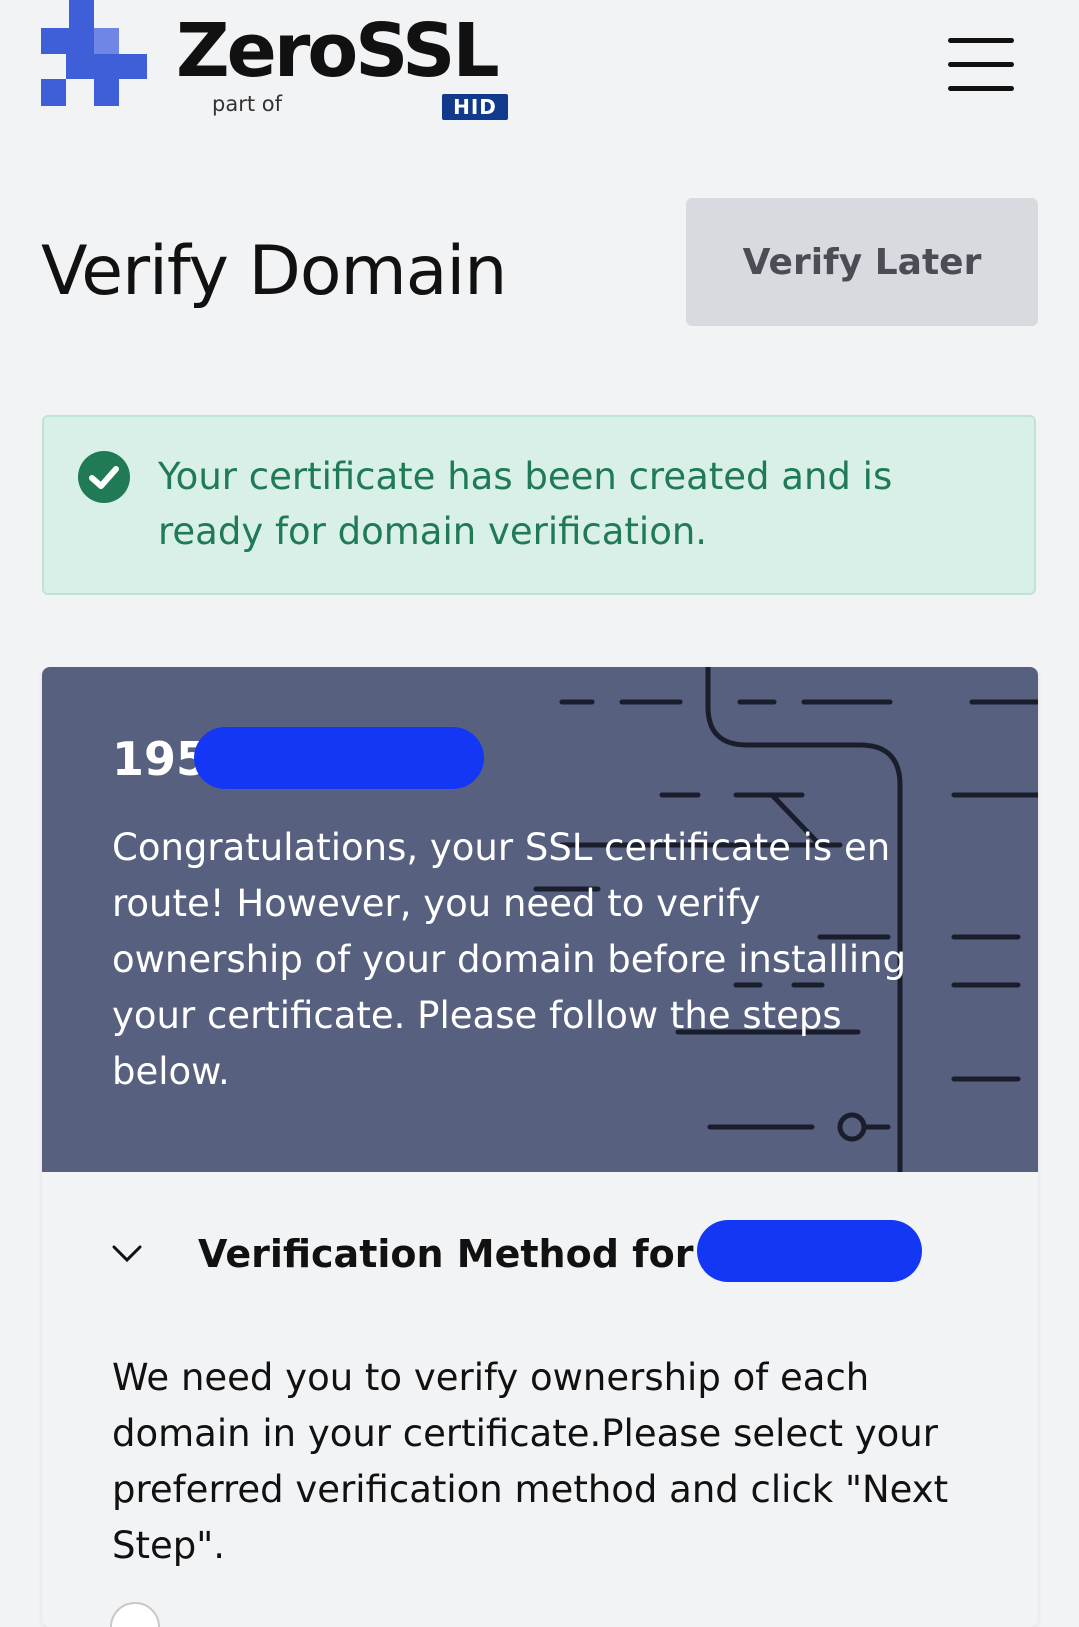  Describe the element at coordinates (475, 107) in the screenshot. I see `hid-badge: HID` at that location.